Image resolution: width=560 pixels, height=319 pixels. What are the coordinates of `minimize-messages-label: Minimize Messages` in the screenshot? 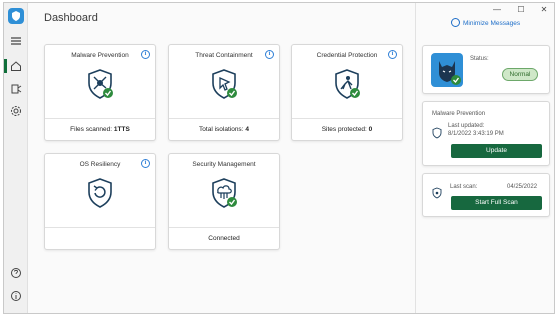 It's located at (492, 23).